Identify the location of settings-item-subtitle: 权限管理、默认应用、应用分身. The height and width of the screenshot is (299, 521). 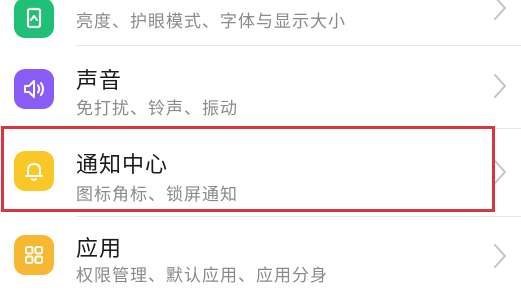
(202, 276).